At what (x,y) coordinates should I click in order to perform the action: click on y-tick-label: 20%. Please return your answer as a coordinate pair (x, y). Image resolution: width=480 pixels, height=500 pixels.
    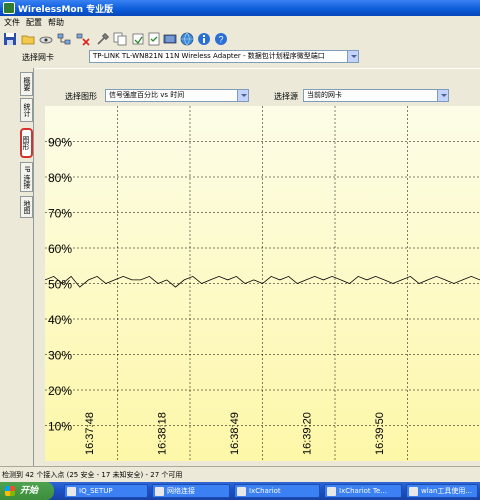
    Looking at the image, I should click on (60, 391).